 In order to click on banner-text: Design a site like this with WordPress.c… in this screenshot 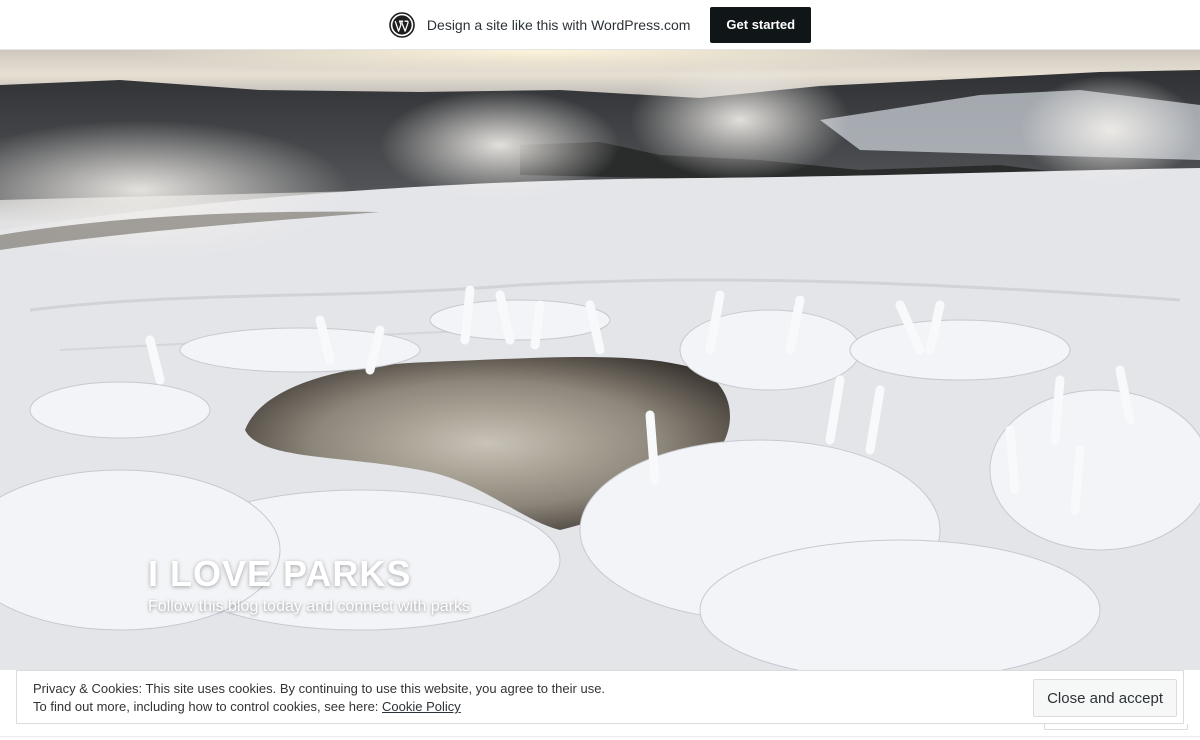, I will do `click(558, 24)`.